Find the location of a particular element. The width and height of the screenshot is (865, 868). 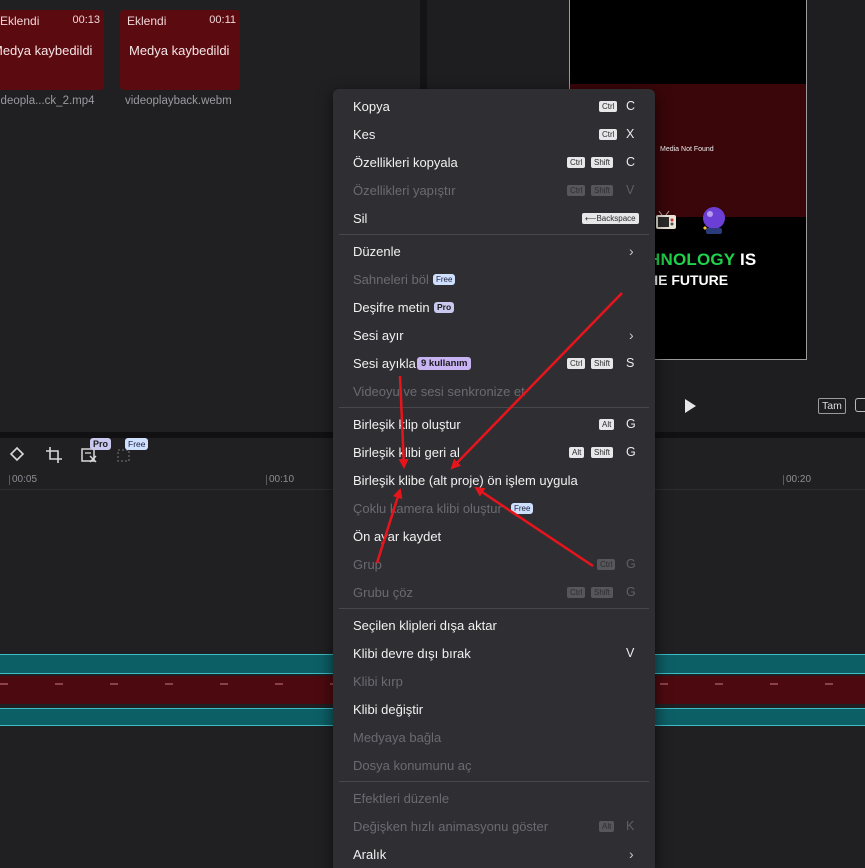

usage-badge: 9 kullanım is located at coordinates (444, 363).